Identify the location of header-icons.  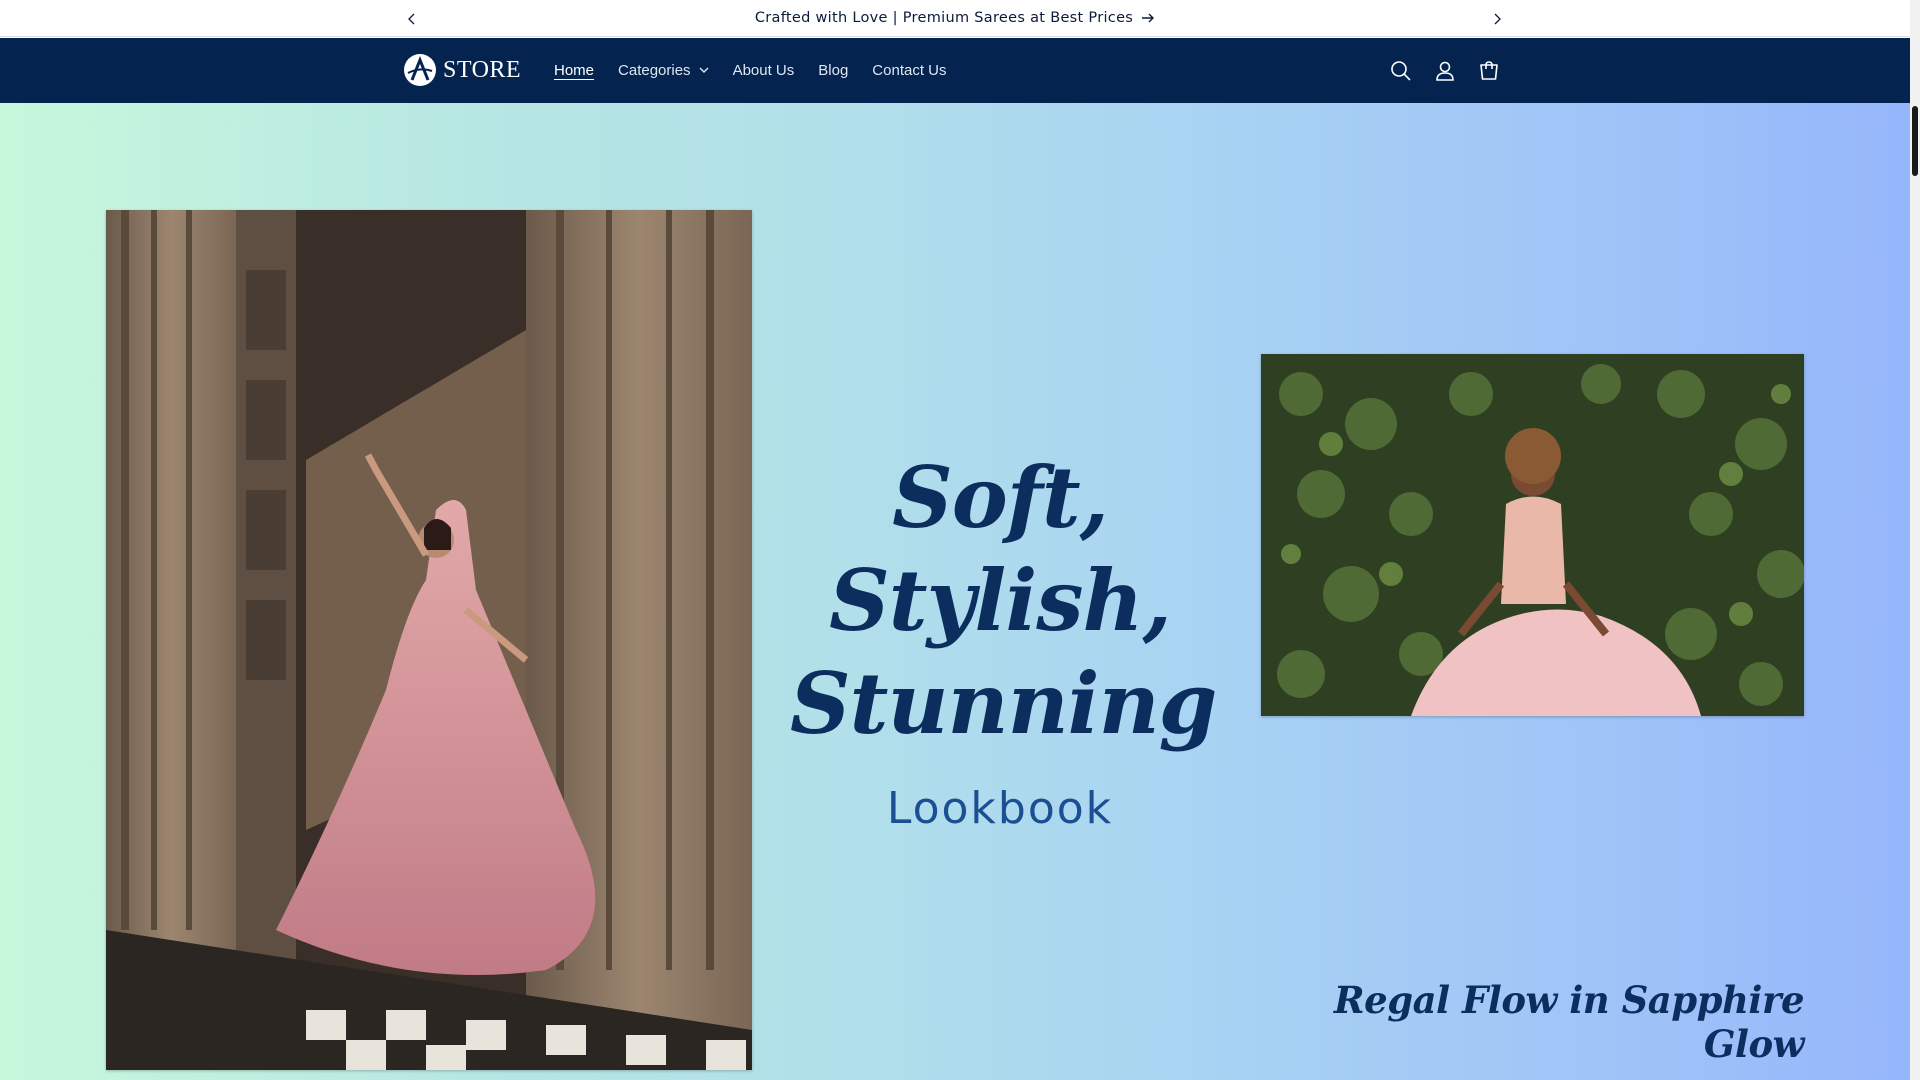
(1445, 70).